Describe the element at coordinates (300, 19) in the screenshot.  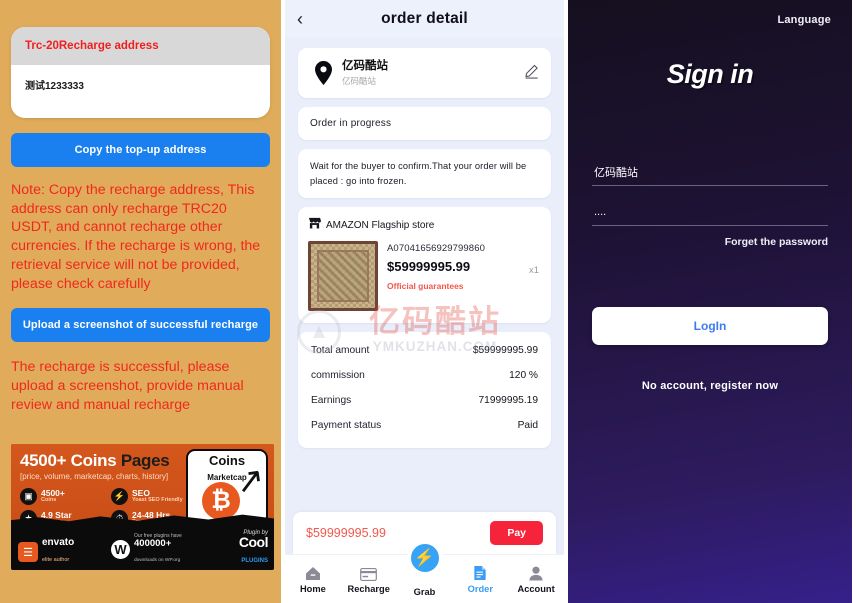
I see `chevron-left-icon: ‹` at that location.